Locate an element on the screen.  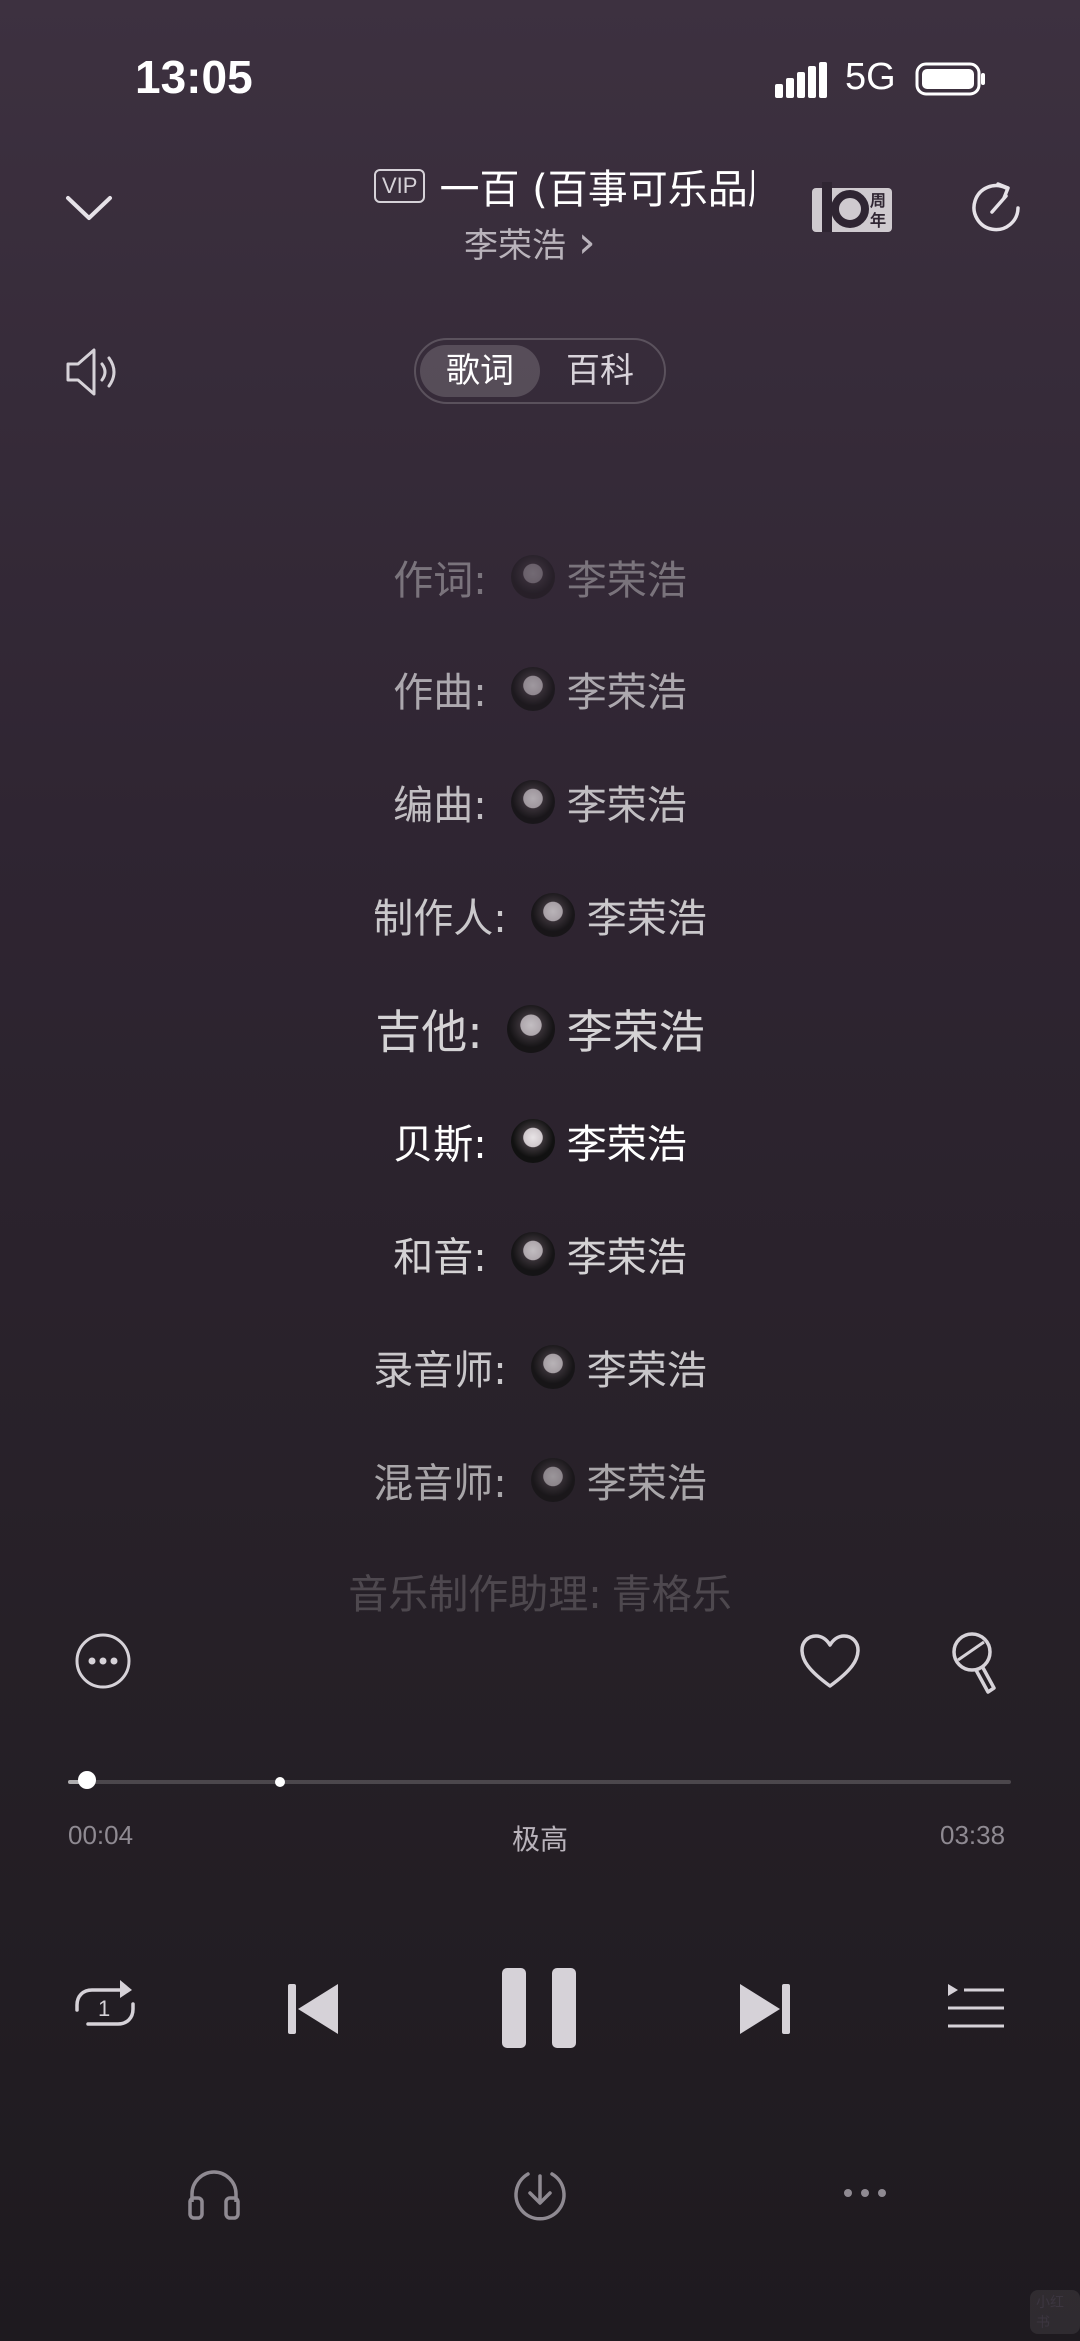
svg-text: 周 is located at coordinates (878, 200).